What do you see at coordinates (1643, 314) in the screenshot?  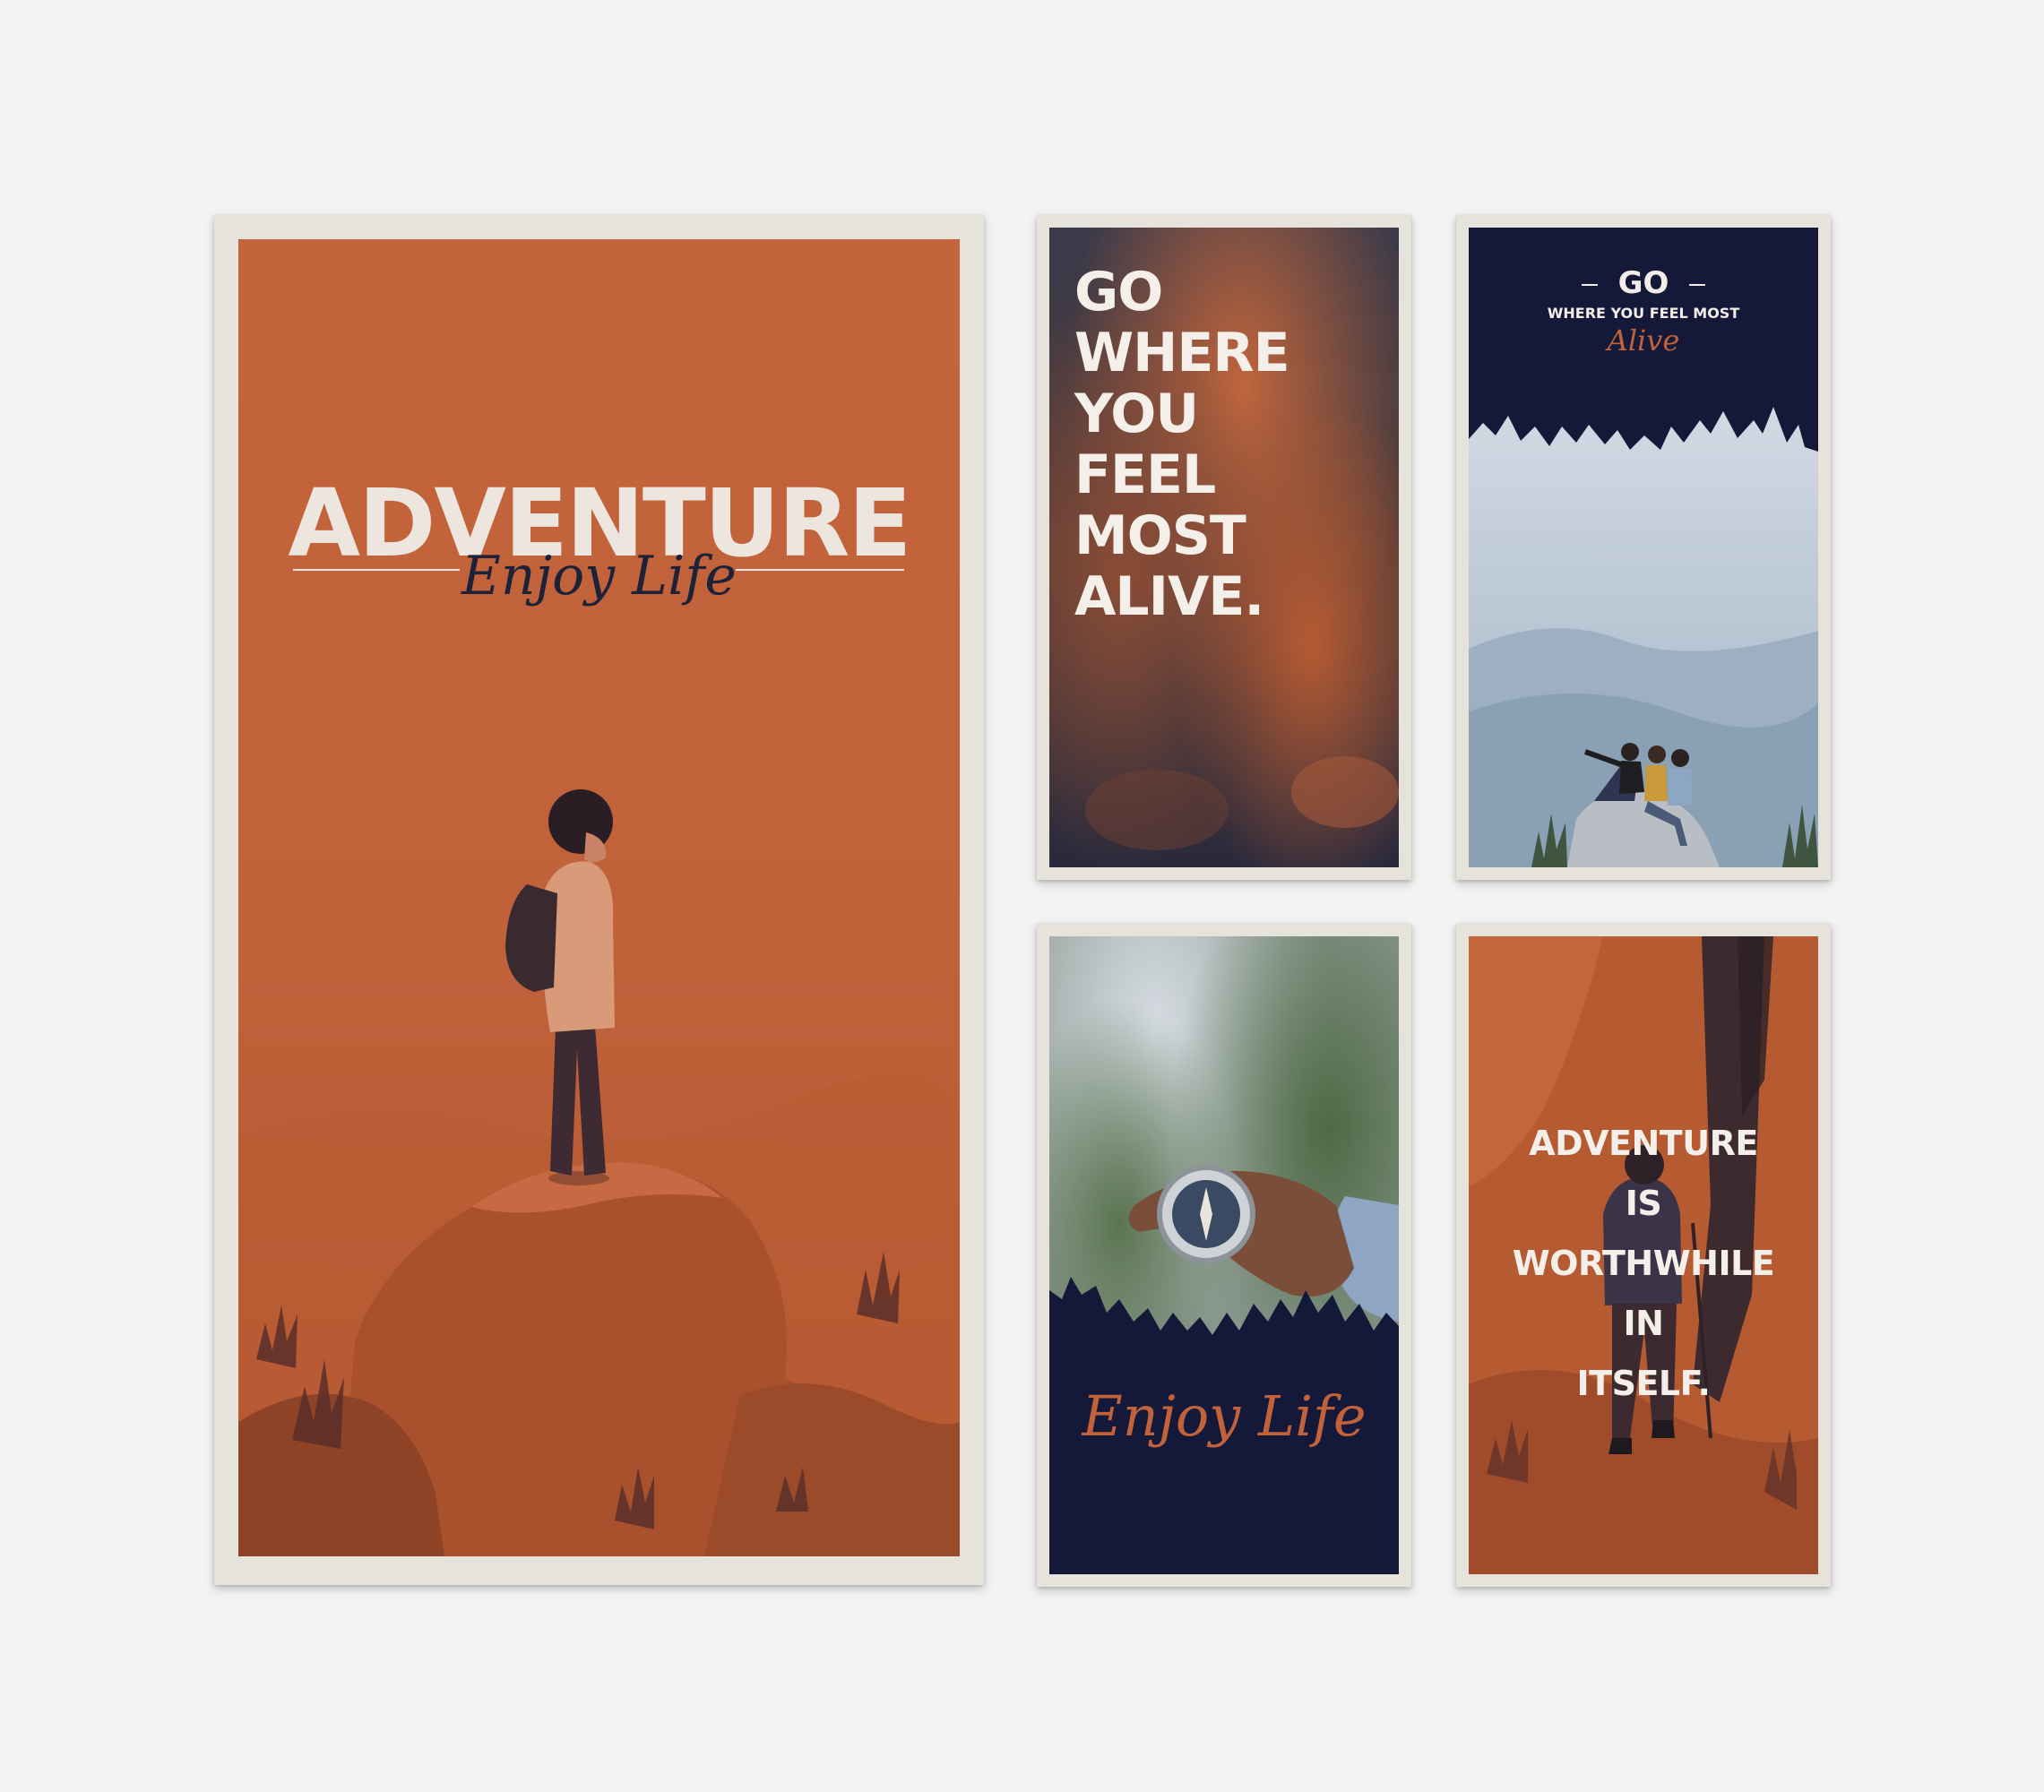 I see `poster-subtitle: WHERE YOU FEEL MOST` at bounding box center [1643, 314].